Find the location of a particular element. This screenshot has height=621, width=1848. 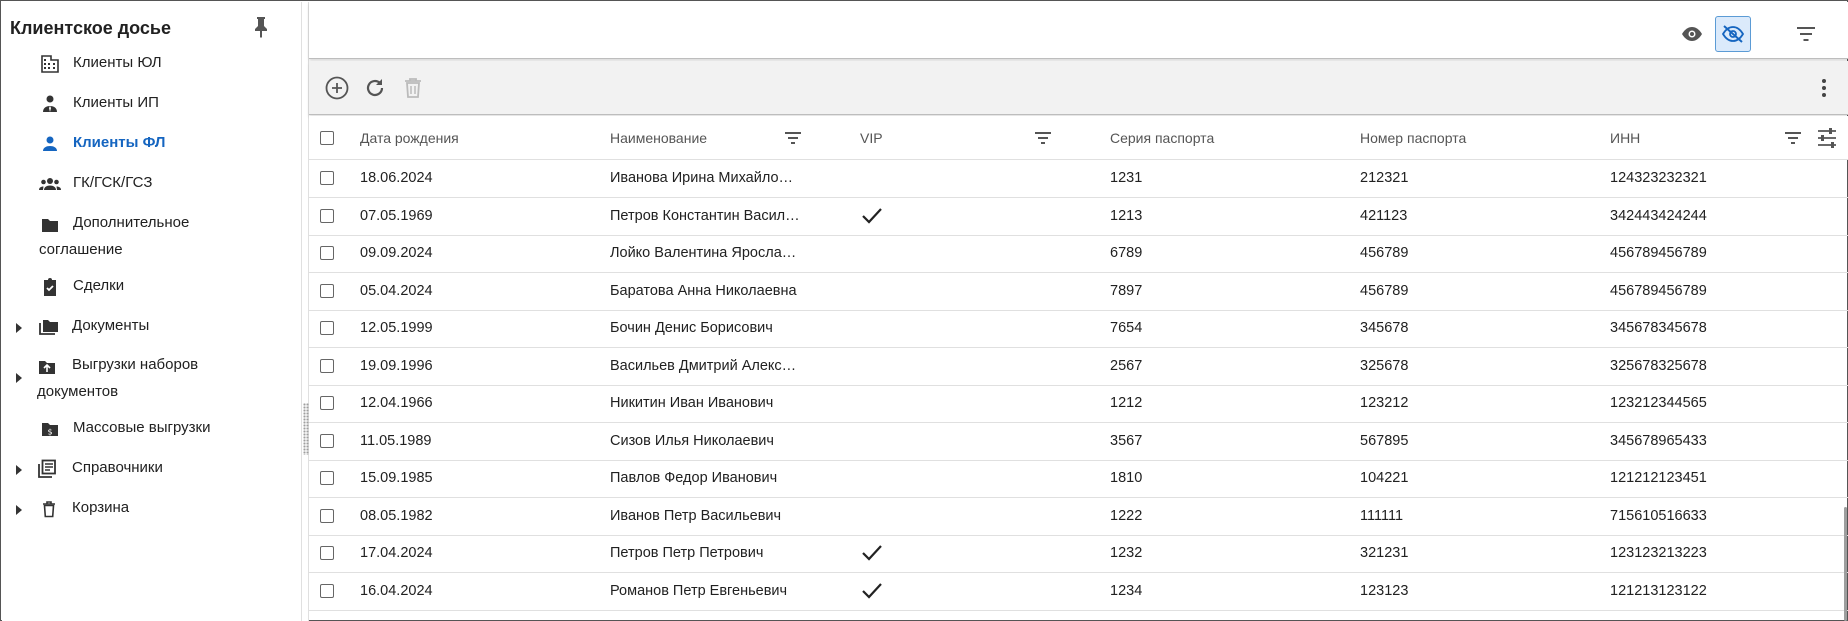

cell-name: Иванов Петр Васильевич is located at coordinates (696, 515).